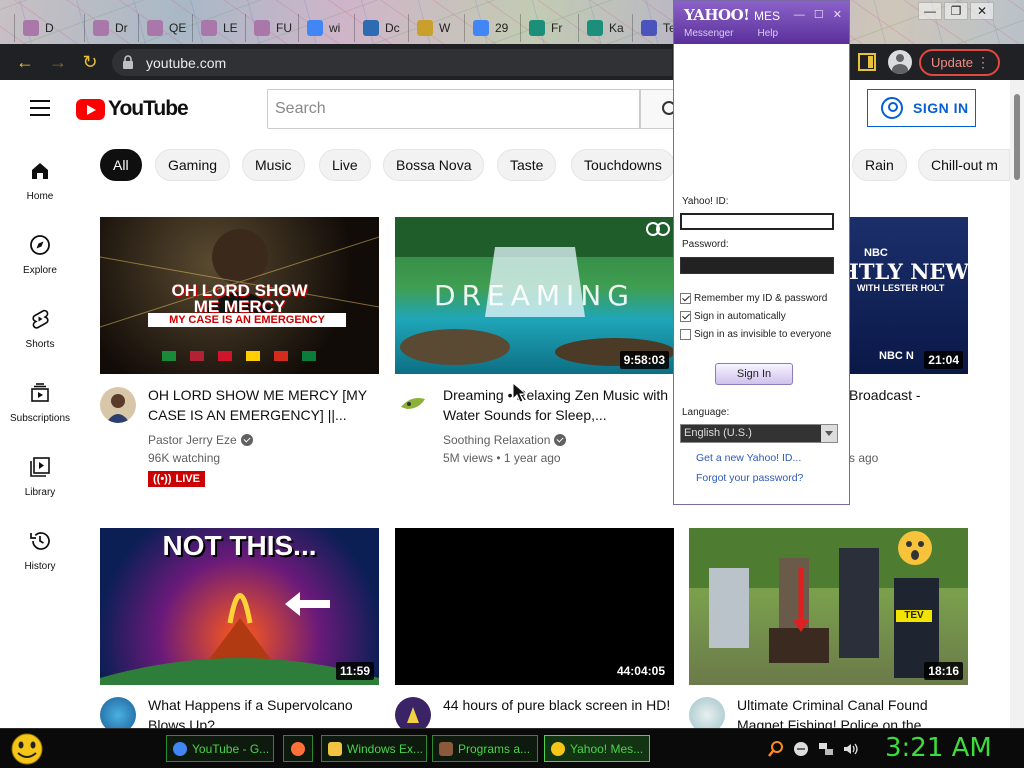 The image size is (1024, 768). What do you see at coordinates (512, 22) in the screenshot?
I see `browser-tab-strip: D Dr QE LE FU wi Dc W 29 Fr Ka Te — ❐ ✕` at bounding box center [512, 22].